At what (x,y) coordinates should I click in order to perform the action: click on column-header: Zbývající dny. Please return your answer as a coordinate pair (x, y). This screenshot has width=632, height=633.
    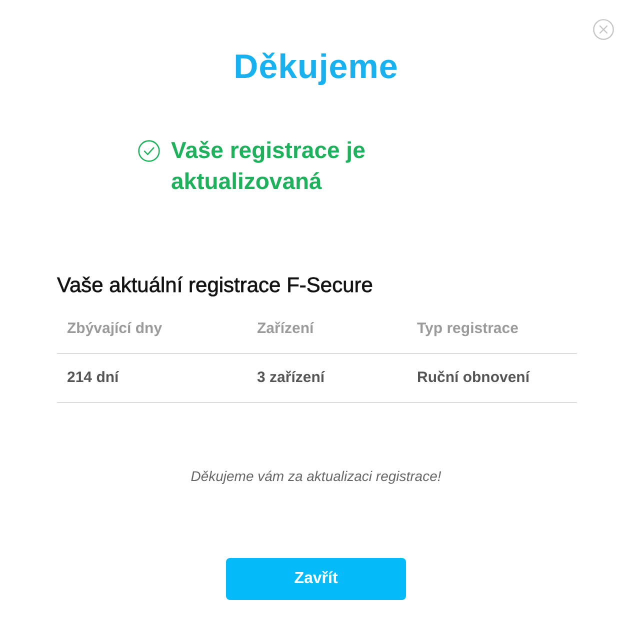
    Looking at the image, I should click on (115, 329).